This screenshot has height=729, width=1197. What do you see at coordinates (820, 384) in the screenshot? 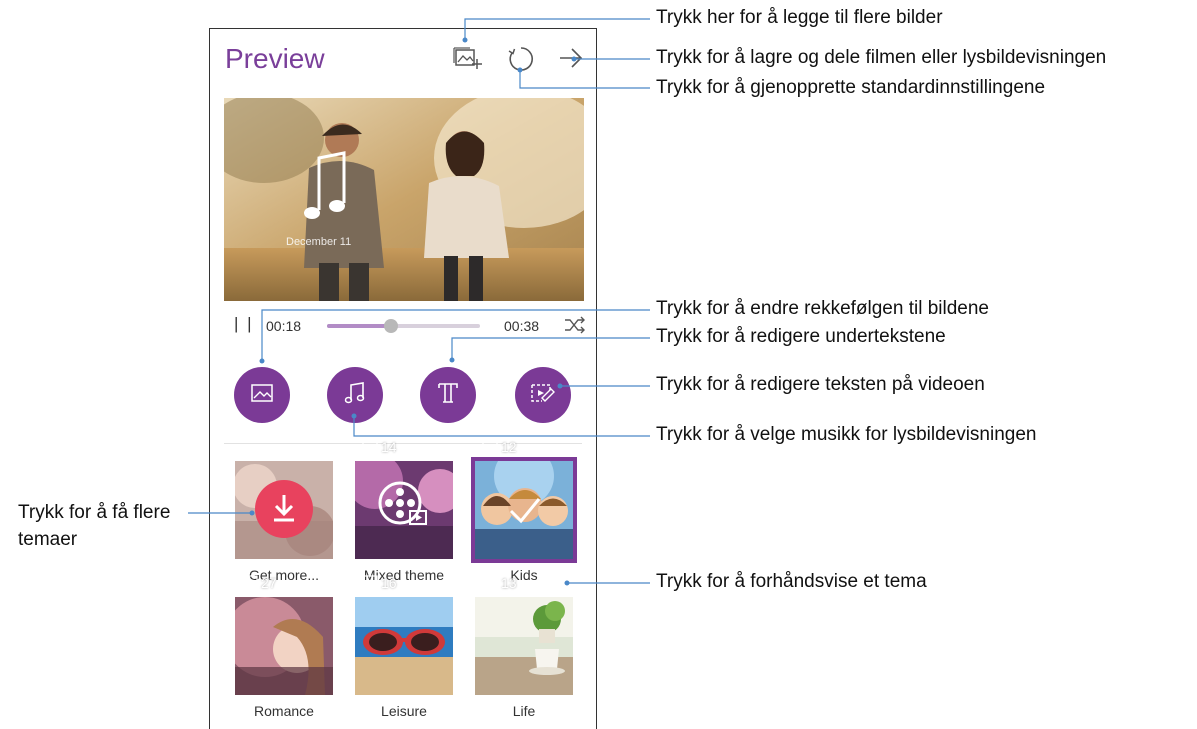
I see `callout-video-text: Trykk for å redigere teksten på videoen` at bounding box center [820, 384].